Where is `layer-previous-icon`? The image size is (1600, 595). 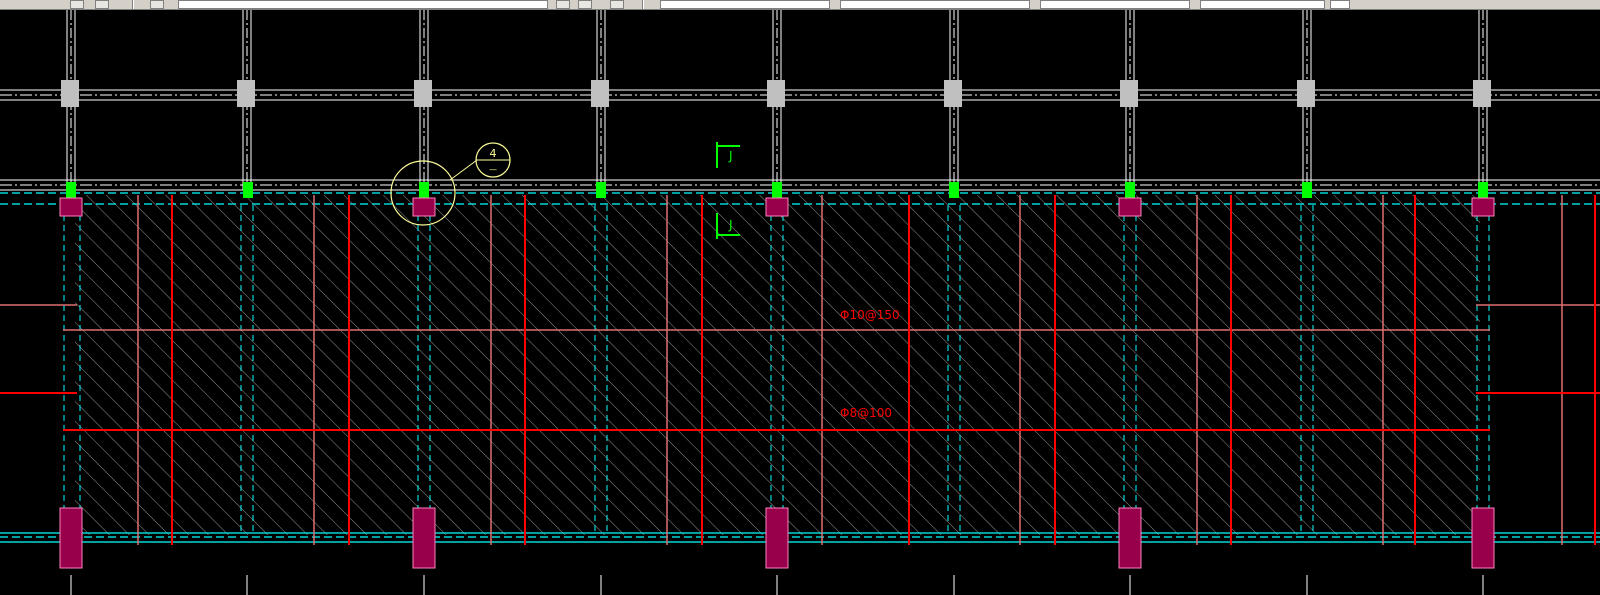
layer-previous-icon is located at coordinates (563, 4).